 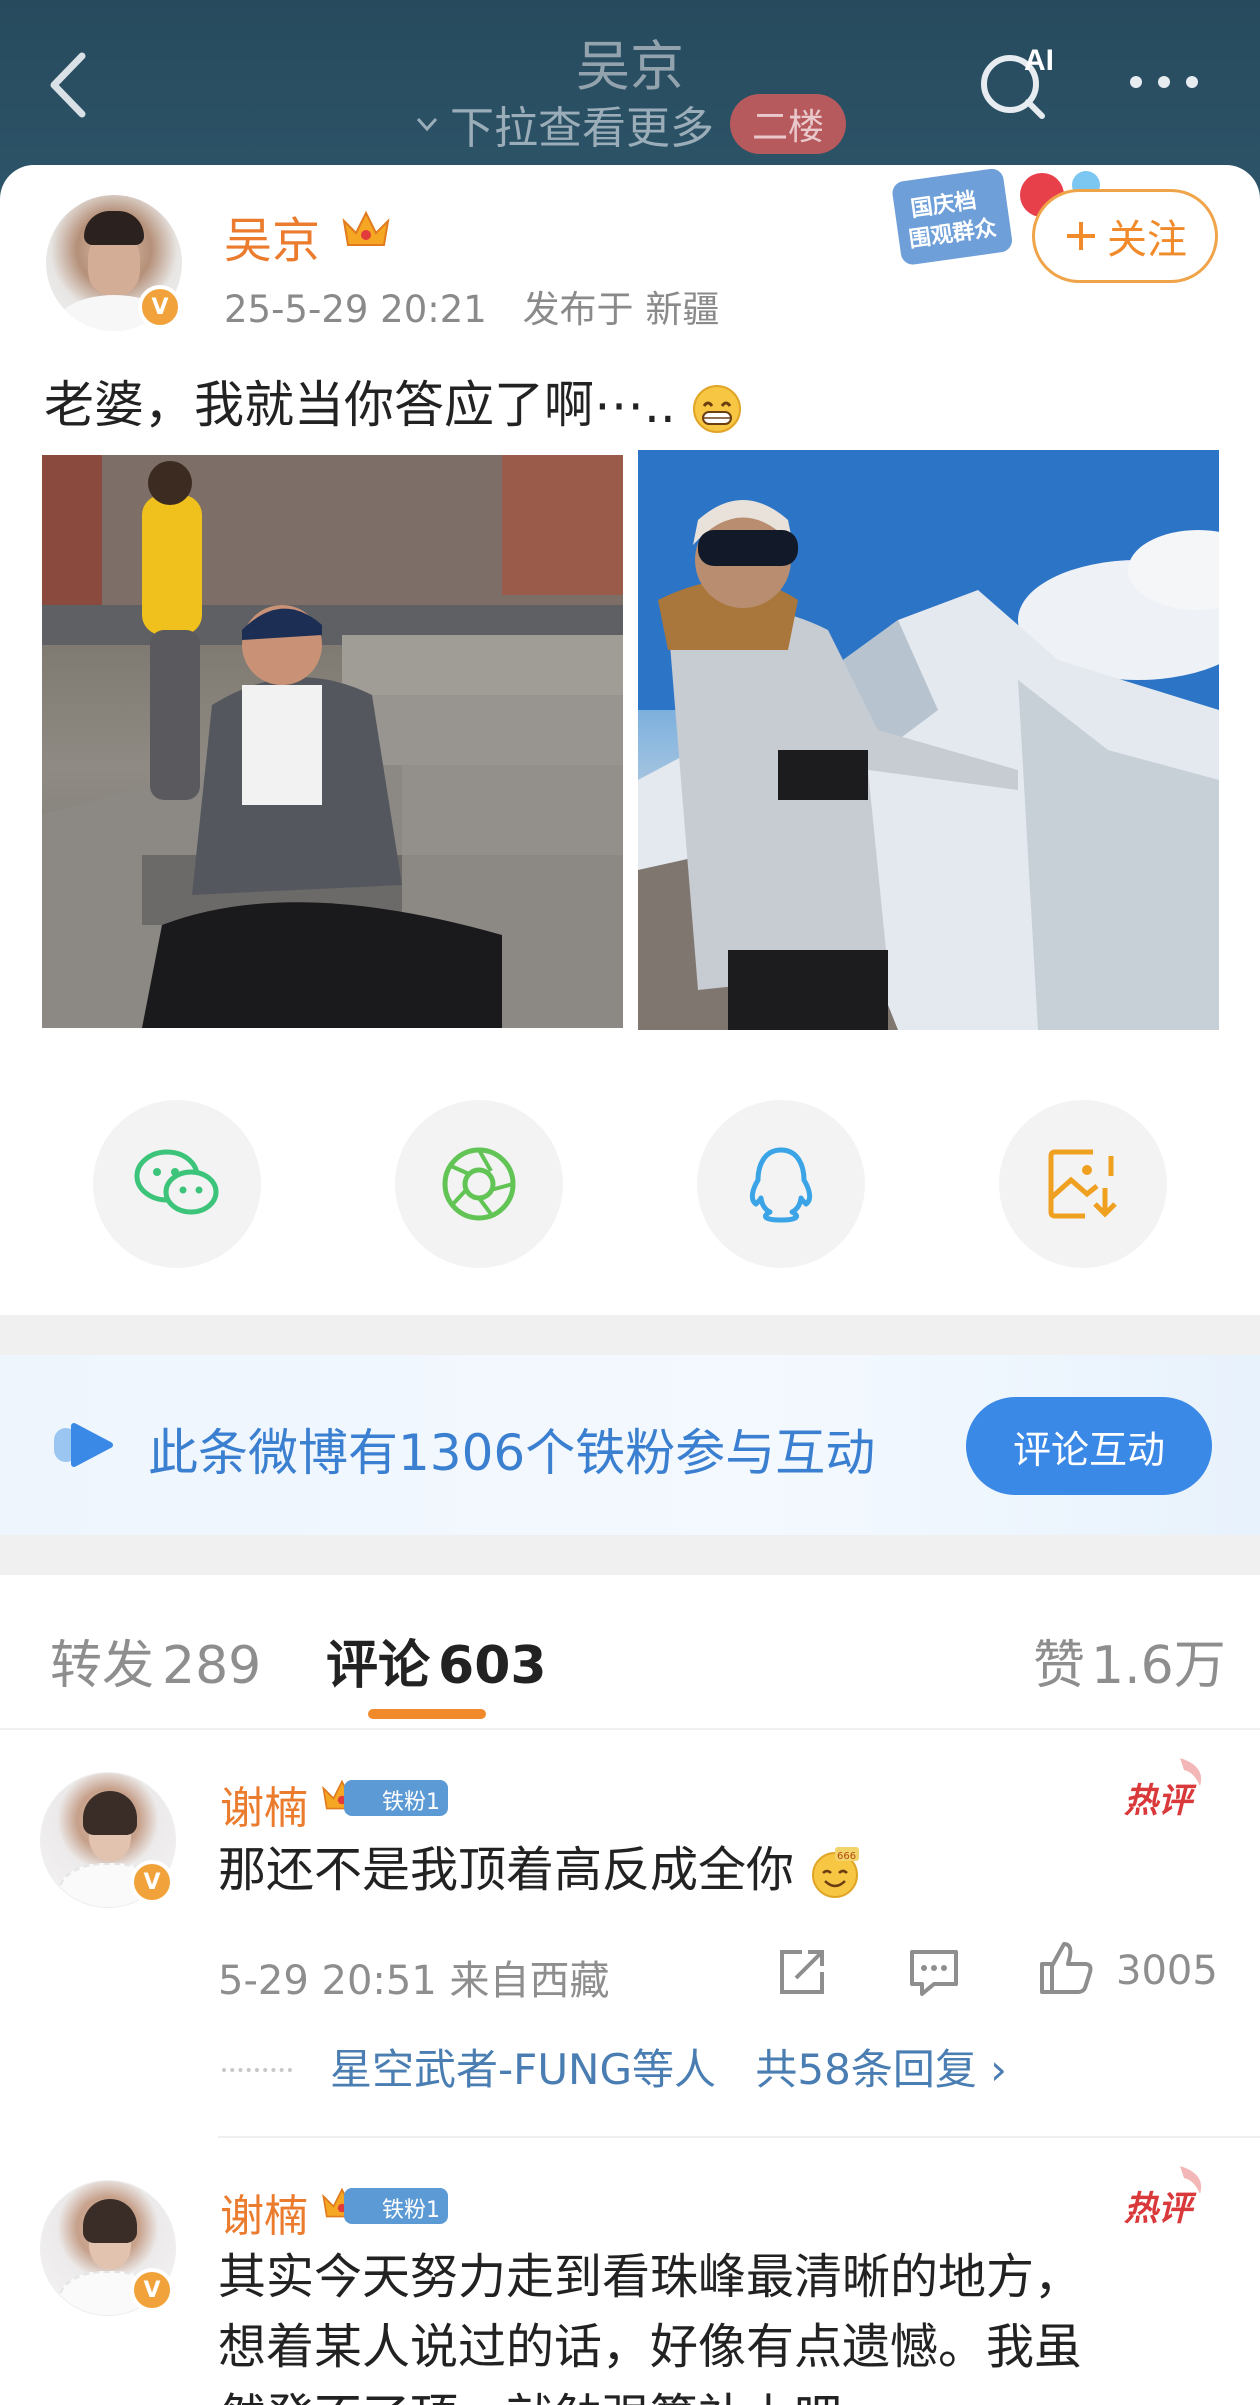 I want to click on comment-text-line: 想着某人说过的话，好像有点遗憾。我虽, so click(x=650, y=2347).